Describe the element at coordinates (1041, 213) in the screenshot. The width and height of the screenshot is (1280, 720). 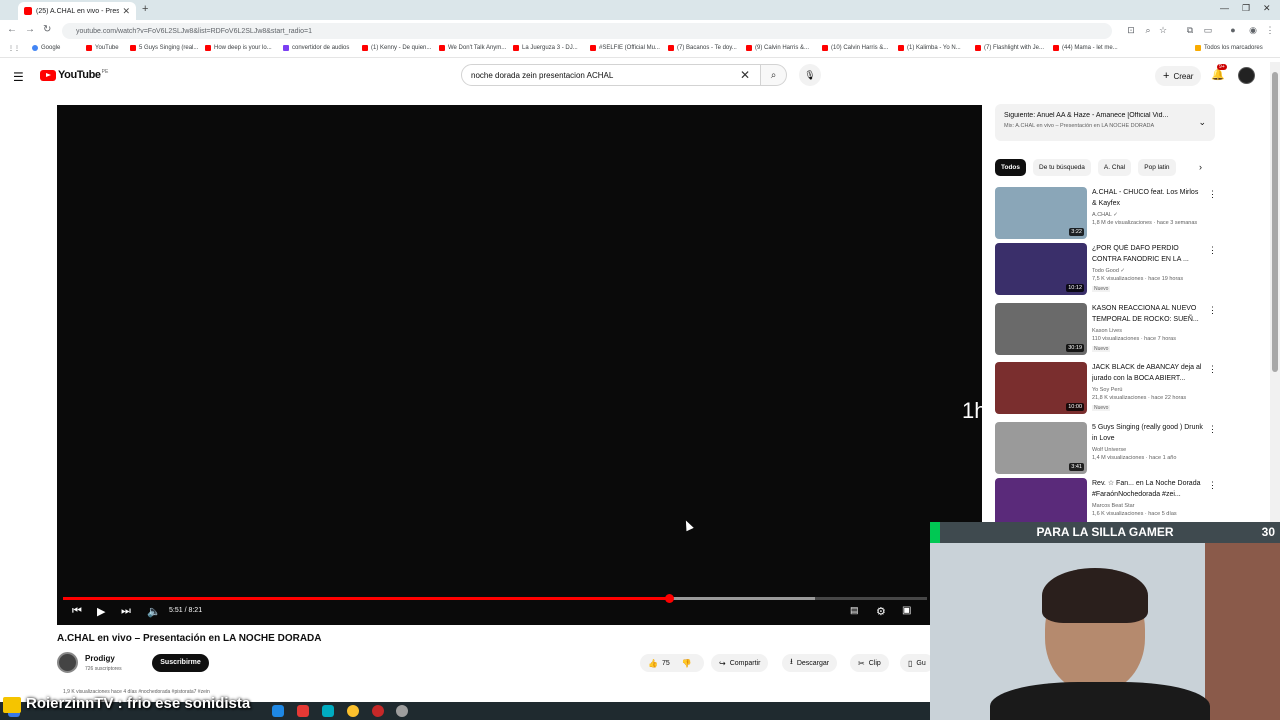
I see `video-thumbnail: 3:22` at that location.